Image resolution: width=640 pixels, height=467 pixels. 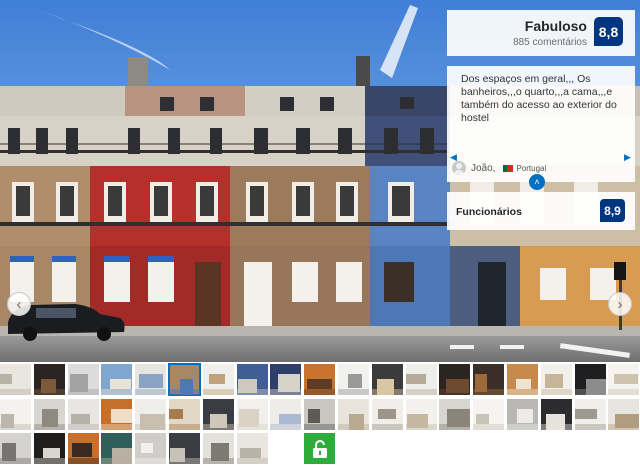 I want to click on chevron-up-icon: ˄, so click(x=537, y=182).